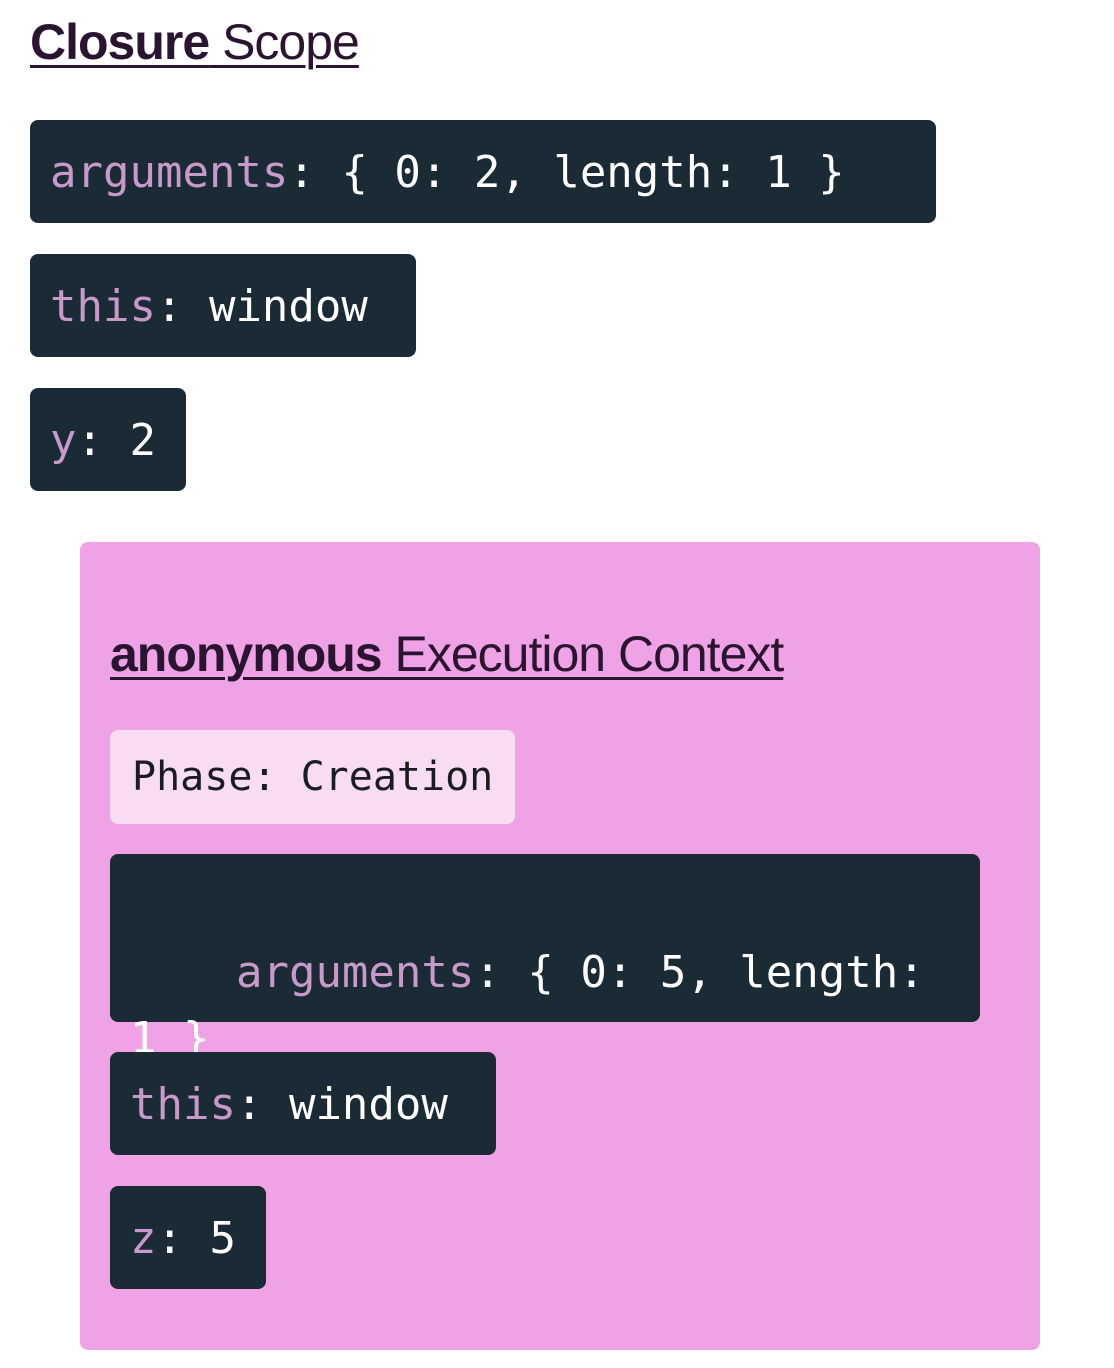 This screenshot has width=1114, height=1368. I want to click on closure-var-y: y: 2, so click(108, 439).